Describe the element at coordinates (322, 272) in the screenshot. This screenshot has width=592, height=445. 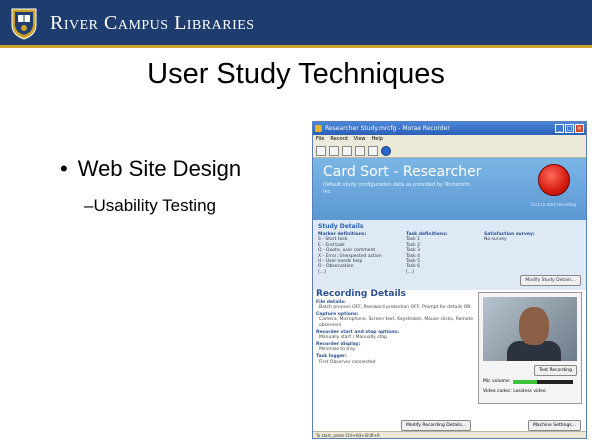
I see `marker-item: [...]` at that location.